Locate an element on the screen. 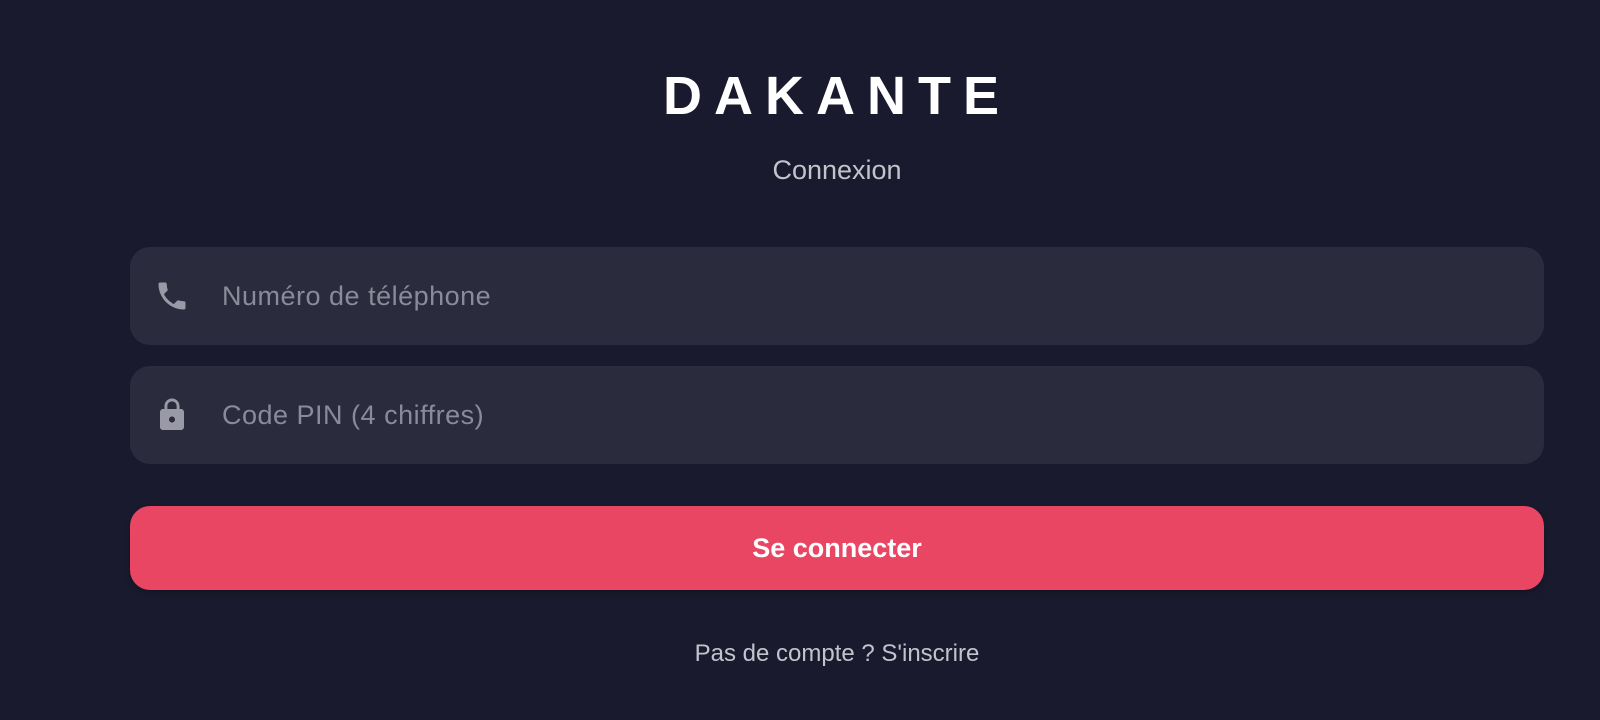  app-title: DAKANTE is located at coordinates (837, 96).